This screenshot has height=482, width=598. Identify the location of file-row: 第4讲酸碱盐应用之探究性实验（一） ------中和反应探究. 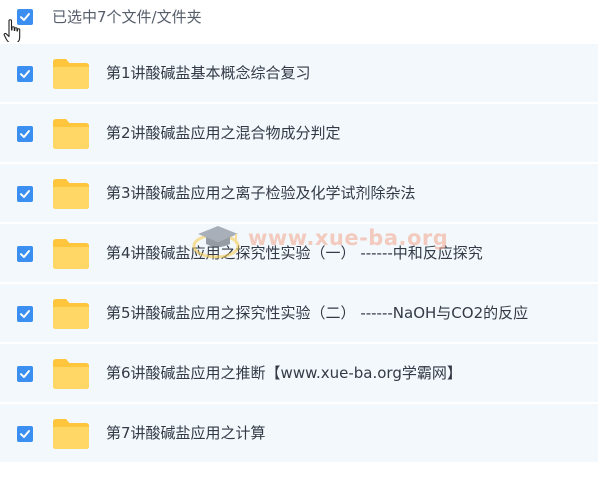
(299, 252).